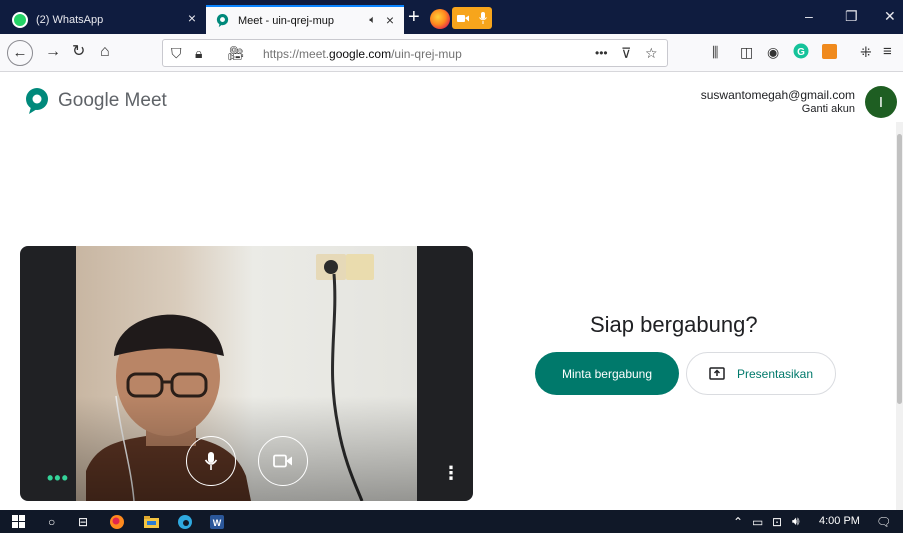  I want to click on camera-shade, so click(246, 448).